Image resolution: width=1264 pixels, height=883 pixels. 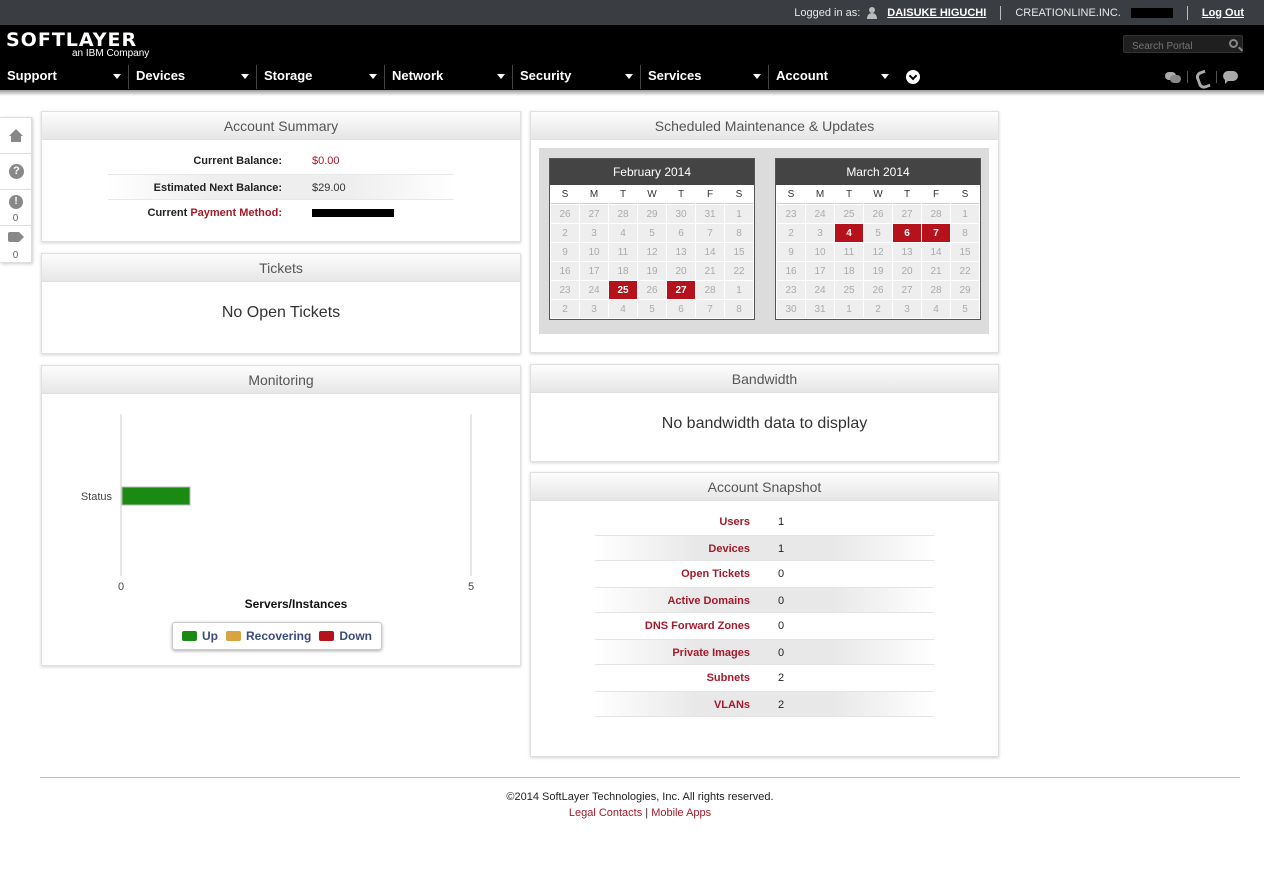 I want to click on sidebar-home, so click(x=15, y=136).